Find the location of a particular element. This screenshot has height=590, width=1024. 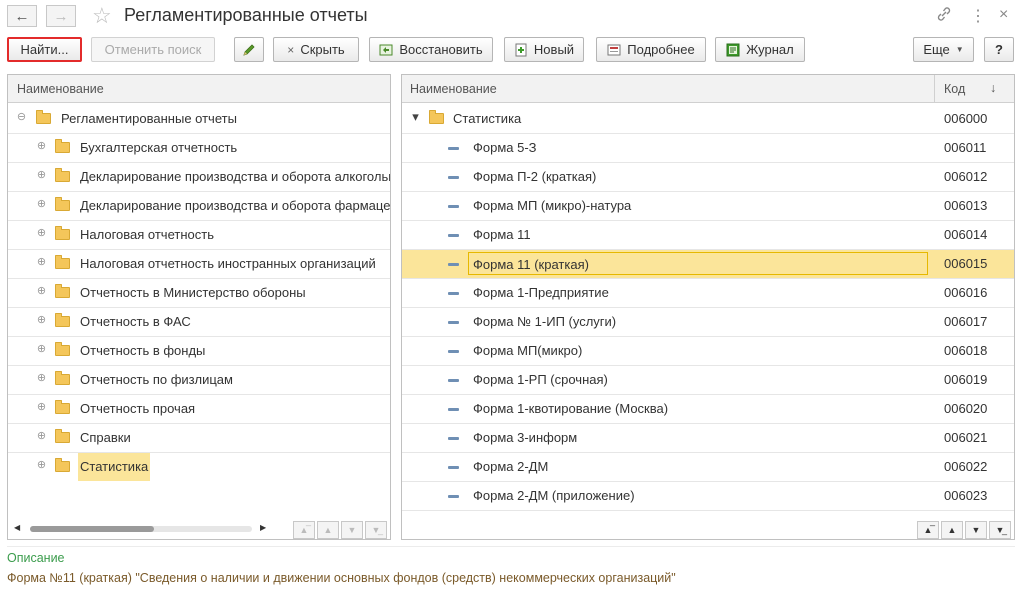

group-row: ▾ Статистика 006000 is located at coordinates (708, 119).